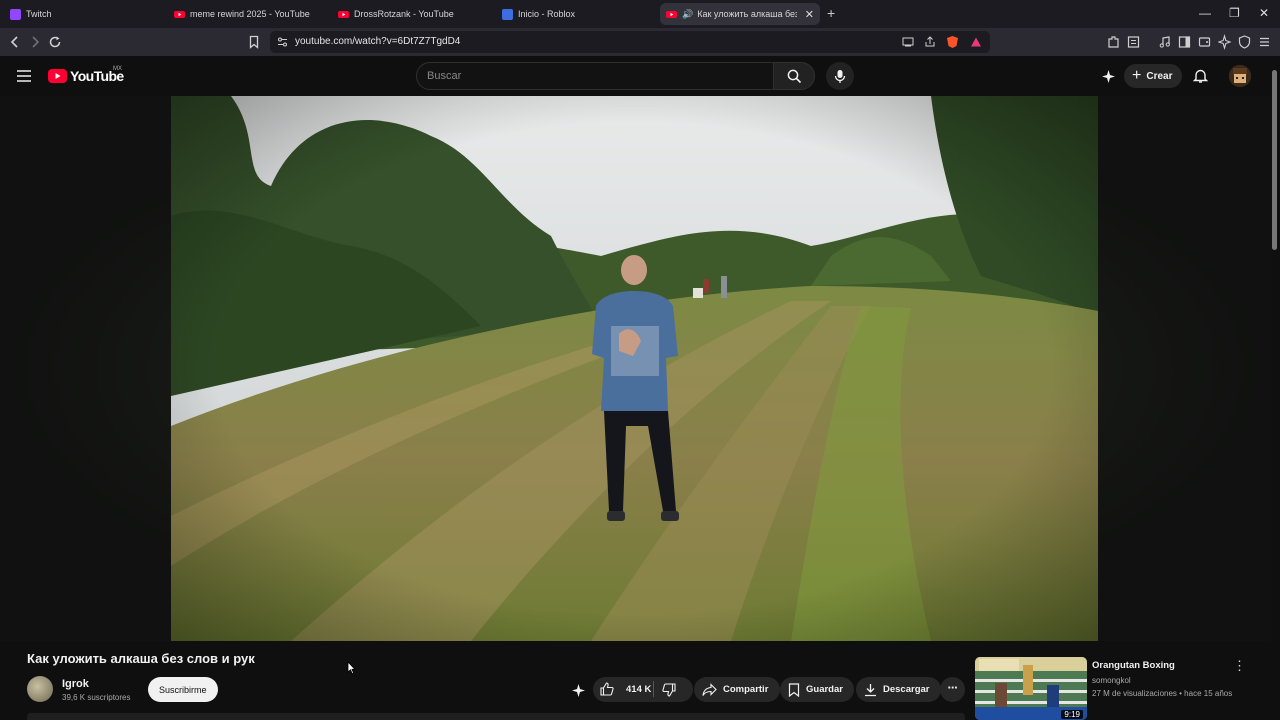 This screenshot has width=1280, height=720. Describe the element at coordinates (254, 42) in the screenshot. I see `bookmark-icon` at that location.